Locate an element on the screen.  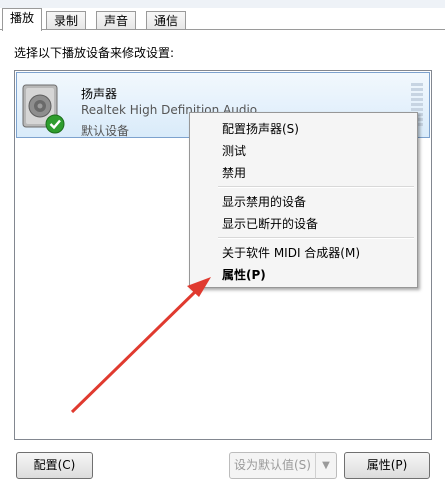
menu-item-show-disabled: 显示禁用的设备 is located at coordinates (264, 201).